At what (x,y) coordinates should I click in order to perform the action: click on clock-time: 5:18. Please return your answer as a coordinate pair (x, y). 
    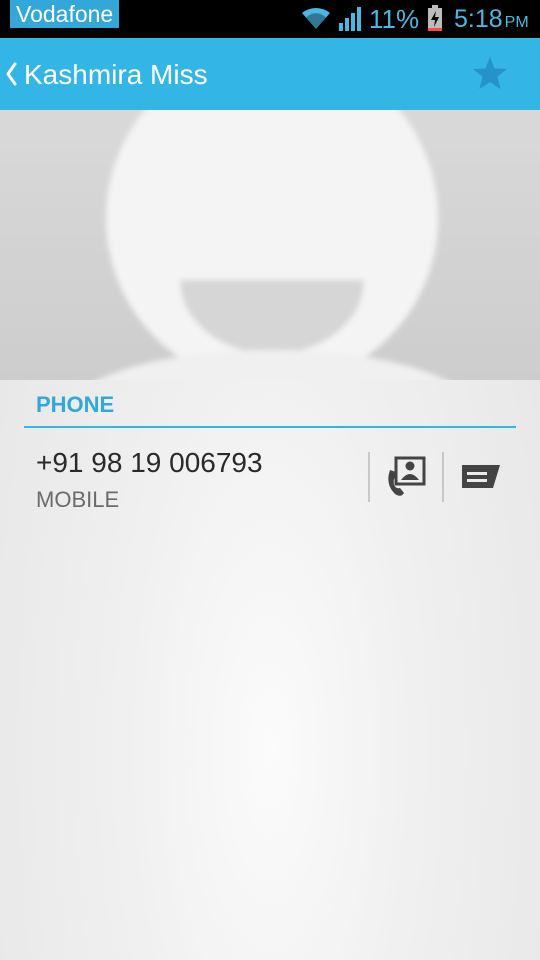
    Looking at the image, I should click on (478, 19).